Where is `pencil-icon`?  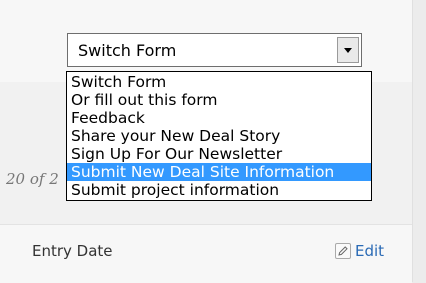 pencil-icon is located at coordinates (343, 251).